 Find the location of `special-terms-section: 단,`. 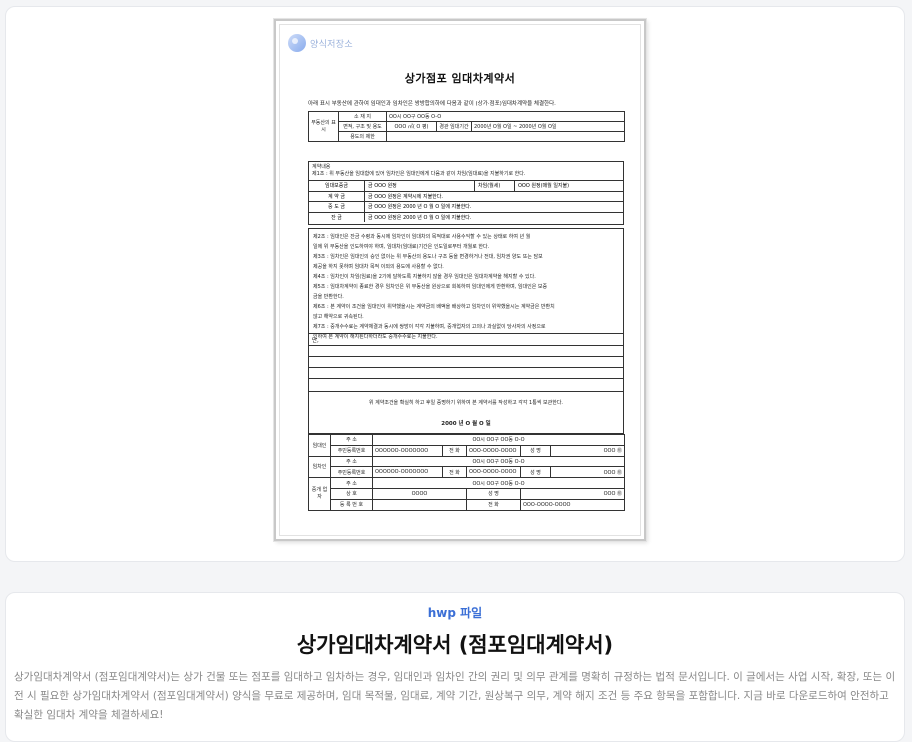

special-terms-section: 단, is located at coordinates (466, 363).